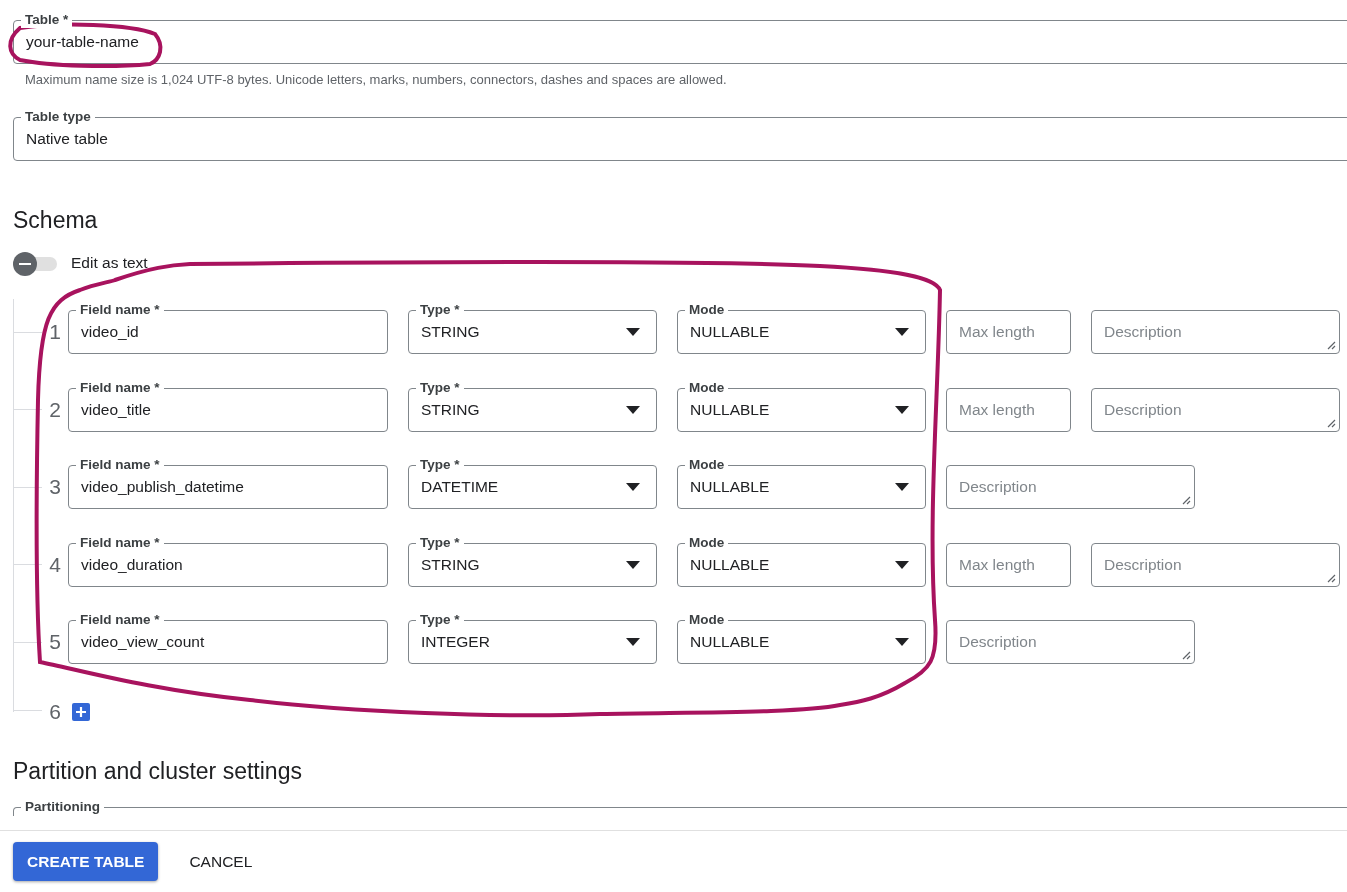  What do you see at coordinates (376, 79) in the screenshot?
I see `helper-text: Maximum name size is 1,024 UTF-8 bytes. Unicode letters, marks, numbers, connectors, dashes and spaces are allowed.` at bounding box center [376, 79].